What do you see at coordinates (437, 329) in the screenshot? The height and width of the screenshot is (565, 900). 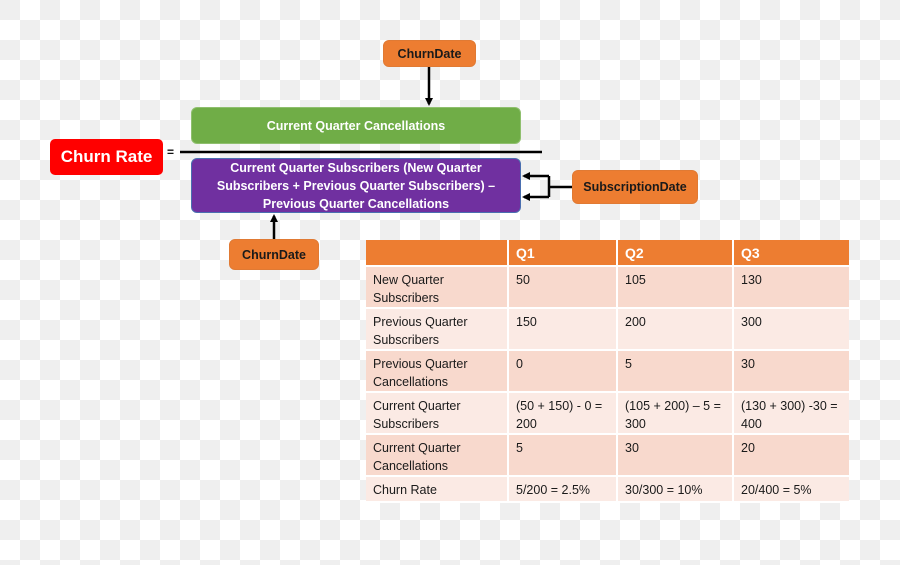 I see `row-label: Previous Quarter Subscribers` at bounding box center [437, 329].